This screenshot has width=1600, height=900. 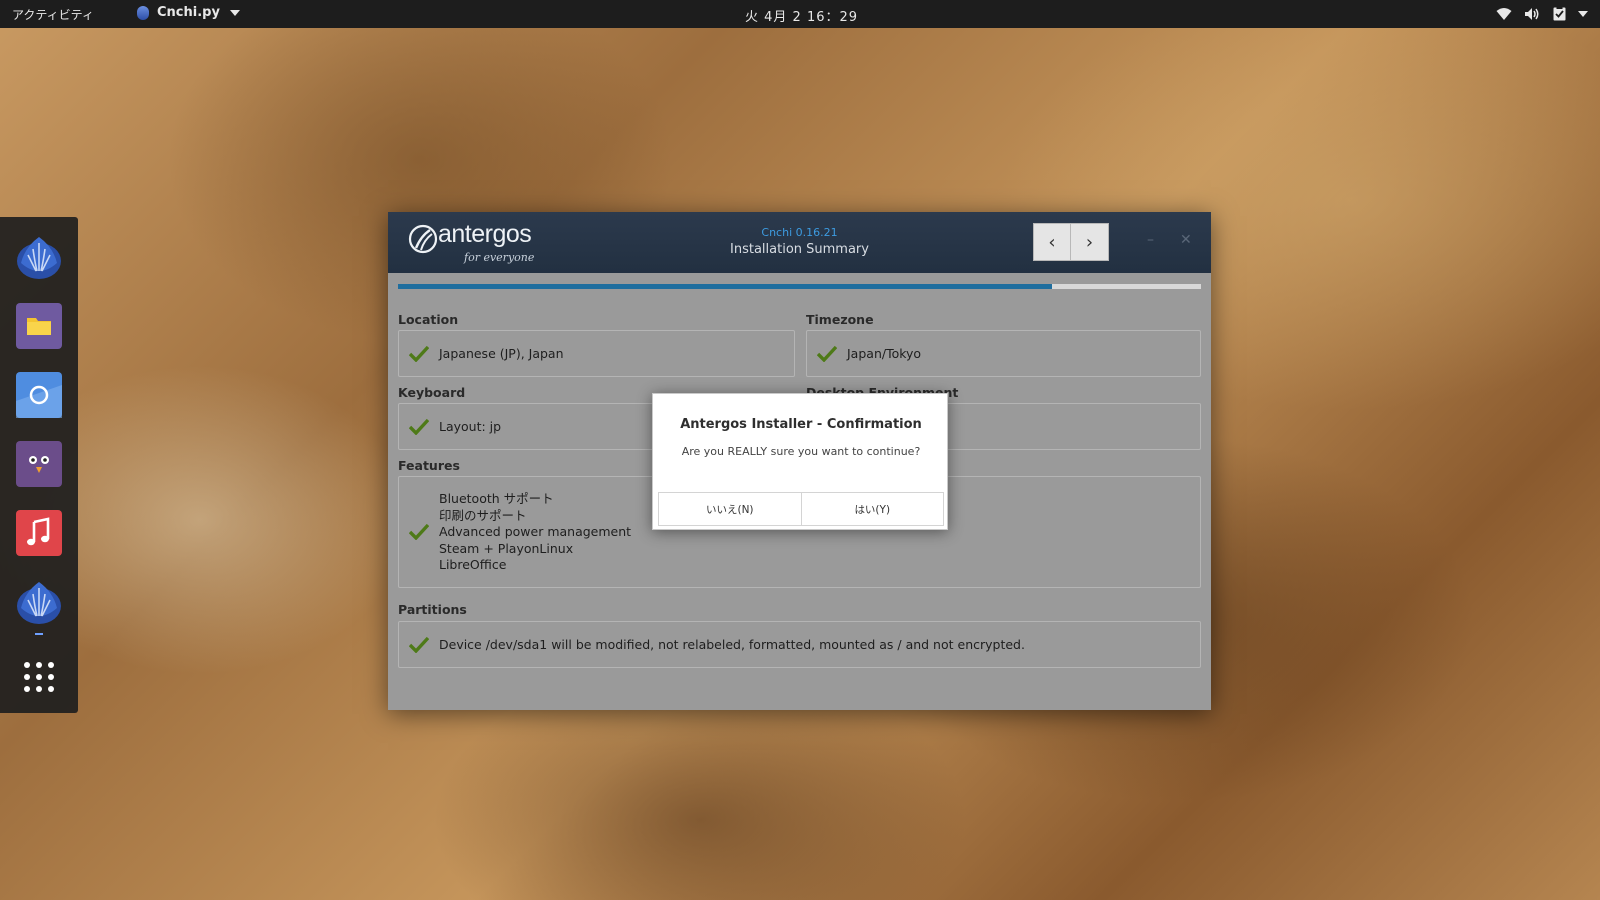 I want to click on running-indicator, so click(x=39, y=634).